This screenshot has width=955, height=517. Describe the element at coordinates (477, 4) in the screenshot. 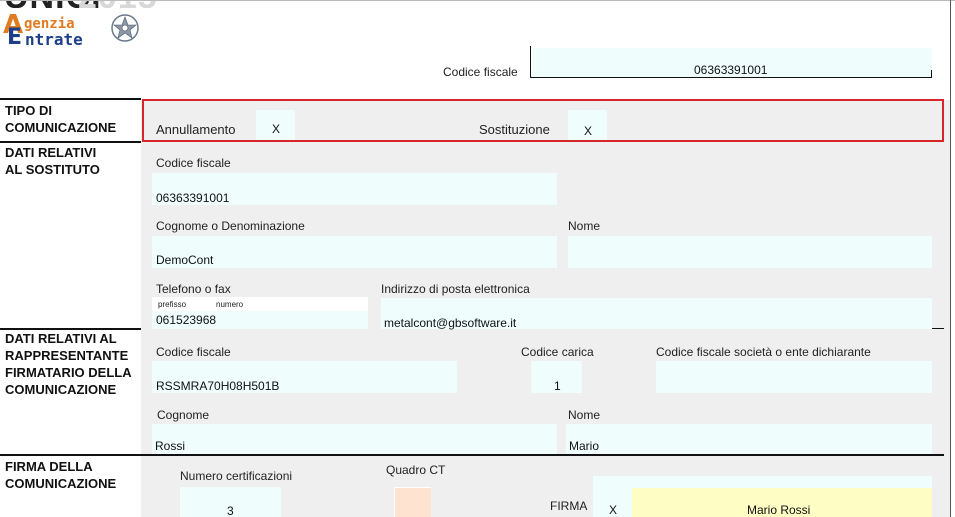

I see `form-title: UNICI 2015` at that location.